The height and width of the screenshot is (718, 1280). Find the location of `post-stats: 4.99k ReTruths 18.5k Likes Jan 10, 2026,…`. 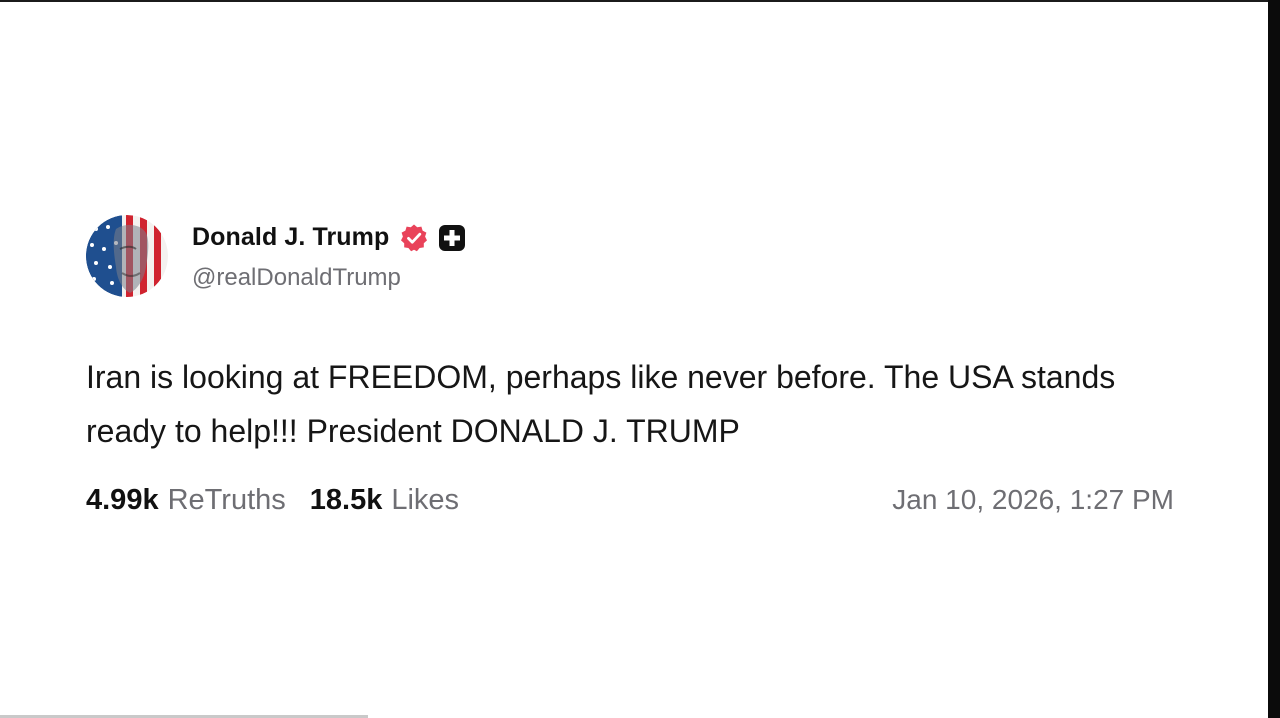

post-stats: 4.99k ReTruths 18.5k Likes Jan 10, 2026,… is located at coordinates (630, 500).